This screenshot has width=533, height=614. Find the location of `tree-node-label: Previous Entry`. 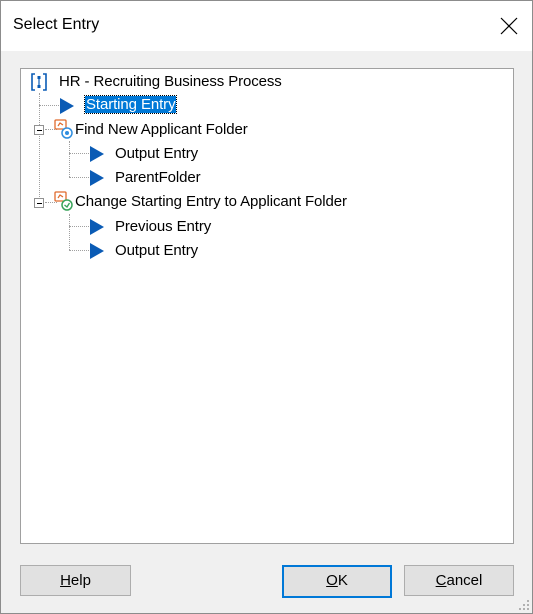

tree-node-label: Previous Entry is located at coordinates (163, 226).